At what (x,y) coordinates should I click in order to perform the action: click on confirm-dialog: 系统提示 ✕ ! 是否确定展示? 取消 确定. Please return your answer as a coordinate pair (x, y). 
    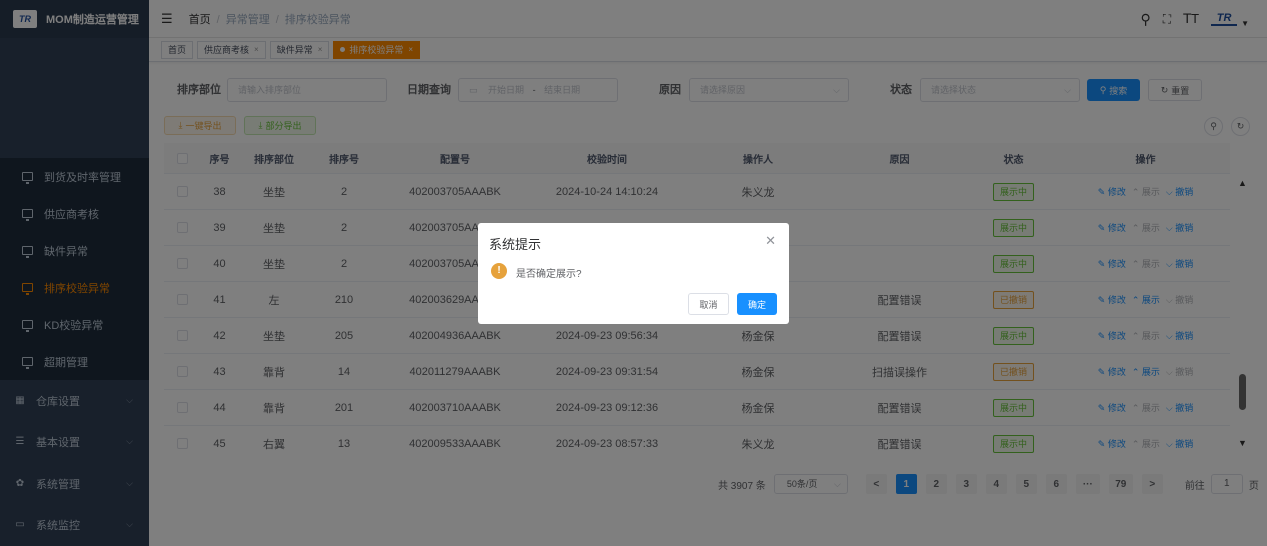
    Looking at the image, I should click on (633, 273).